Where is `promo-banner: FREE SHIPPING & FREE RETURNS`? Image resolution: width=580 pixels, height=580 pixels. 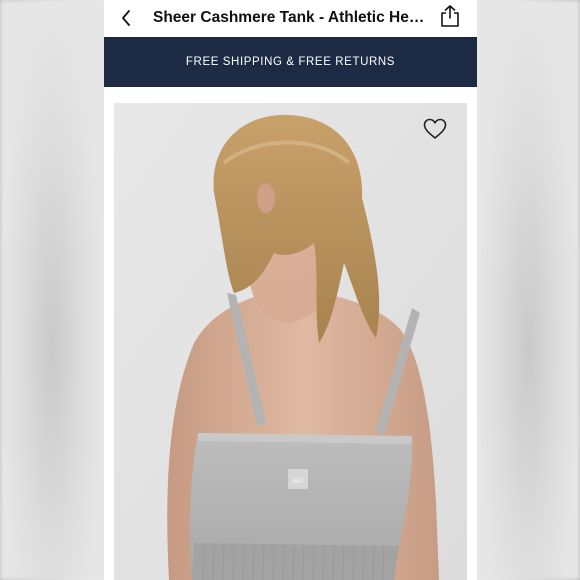
promo-banner: FREE SHIPPING & FREE RETURNS is located at coordinates (290, 62).